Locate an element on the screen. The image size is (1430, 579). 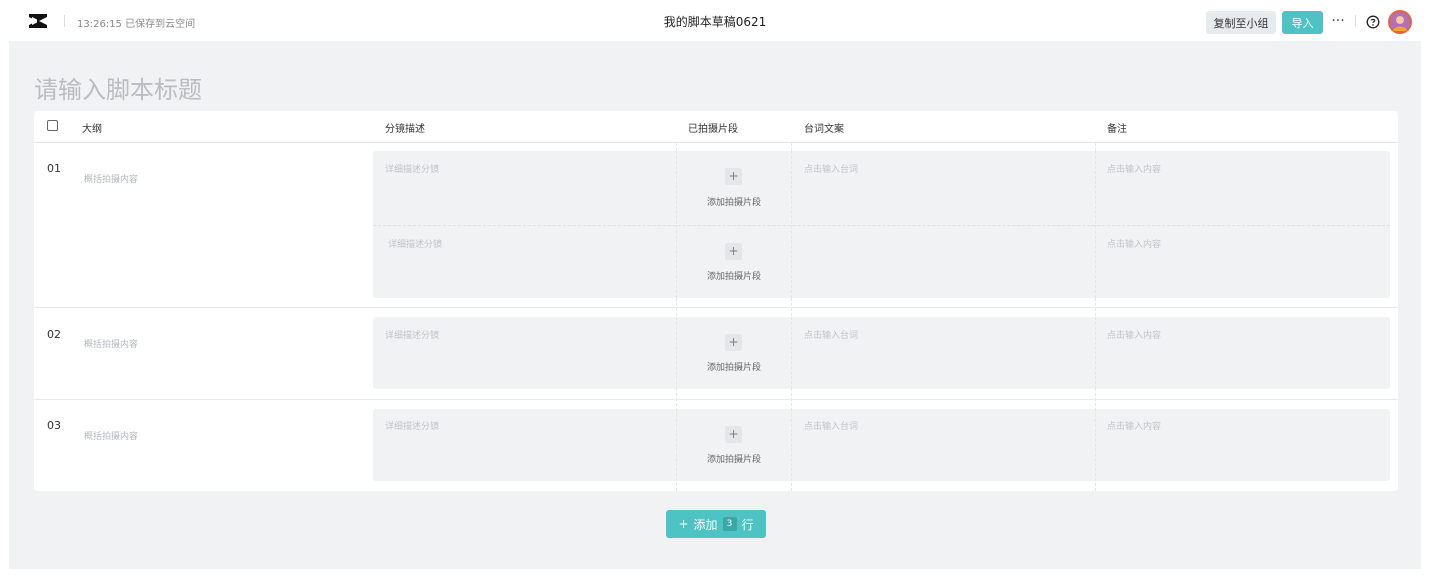
row-number: 03 is located at coordinates (54, 425).